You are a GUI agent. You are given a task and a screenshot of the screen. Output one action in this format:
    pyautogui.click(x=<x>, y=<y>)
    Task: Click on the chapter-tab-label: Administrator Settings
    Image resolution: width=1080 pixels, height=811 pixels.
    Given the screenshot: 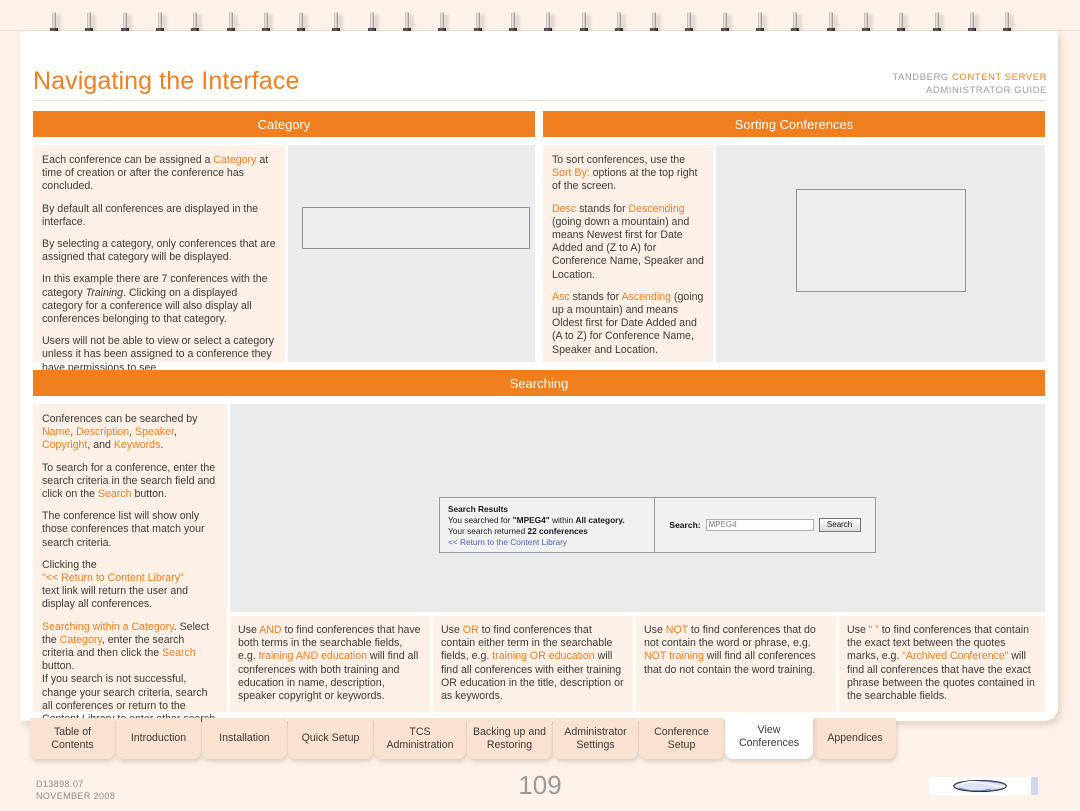 What is the action you would take?
    pyautogui.click(x=595, y=738)
    